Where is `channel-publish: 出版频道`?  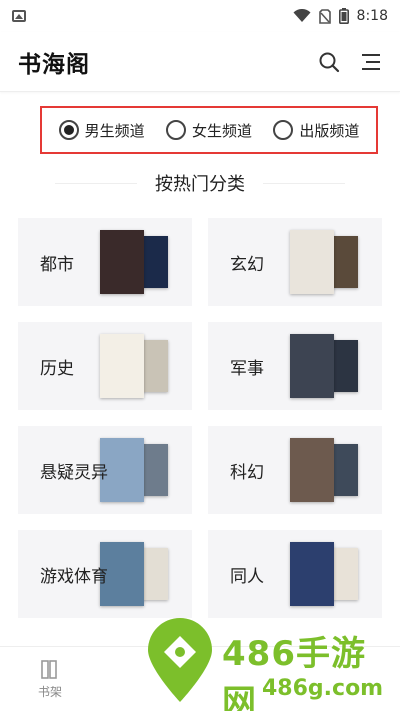 channel-publish: 出版频道 is located at coordinates (316, 130).